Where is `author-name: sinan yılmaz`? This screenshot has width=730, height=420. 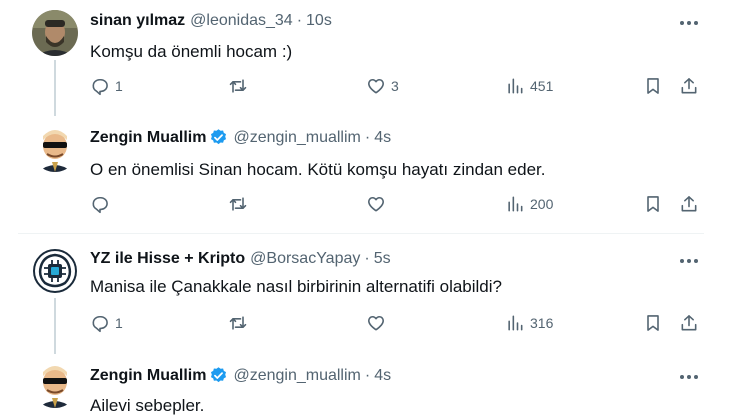 author-name: sinan yılmaz is located at coordinates (137, 21).